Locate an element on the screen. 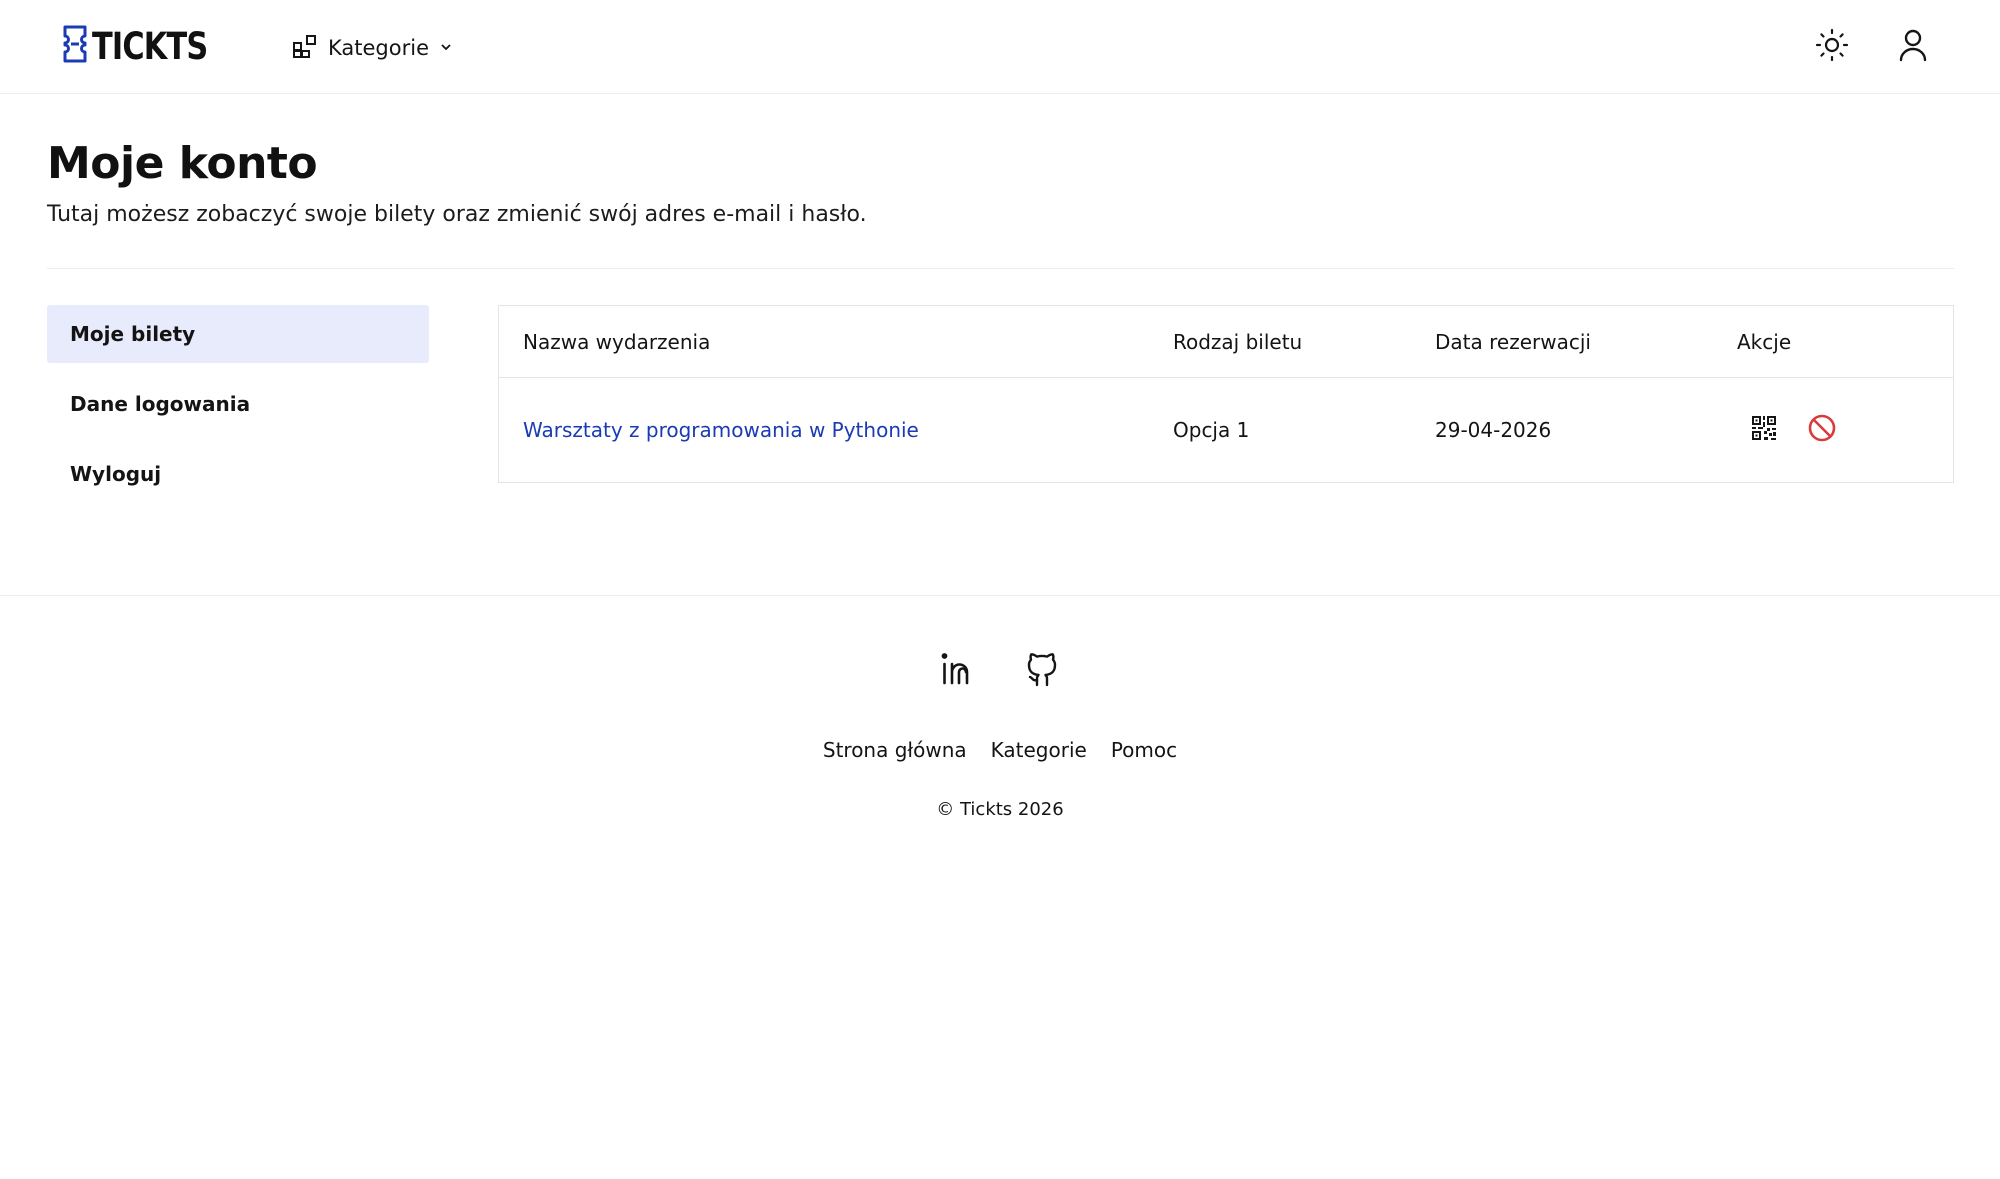 The width and height of the screenshot is (2000, 1179). divider is located at coordinates (1000, 268).